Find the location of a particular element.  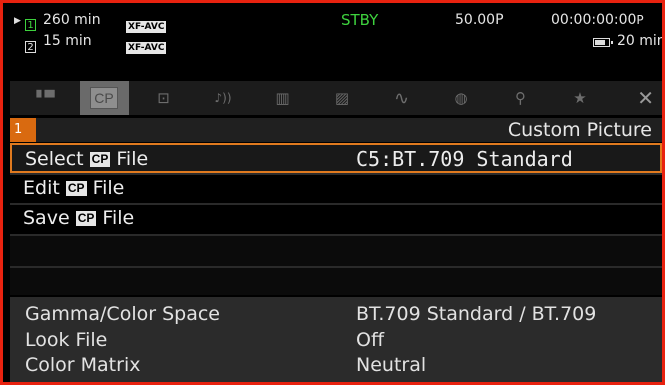

media-slot-2-format: XF-AVC is located at coordinates (146, 48).